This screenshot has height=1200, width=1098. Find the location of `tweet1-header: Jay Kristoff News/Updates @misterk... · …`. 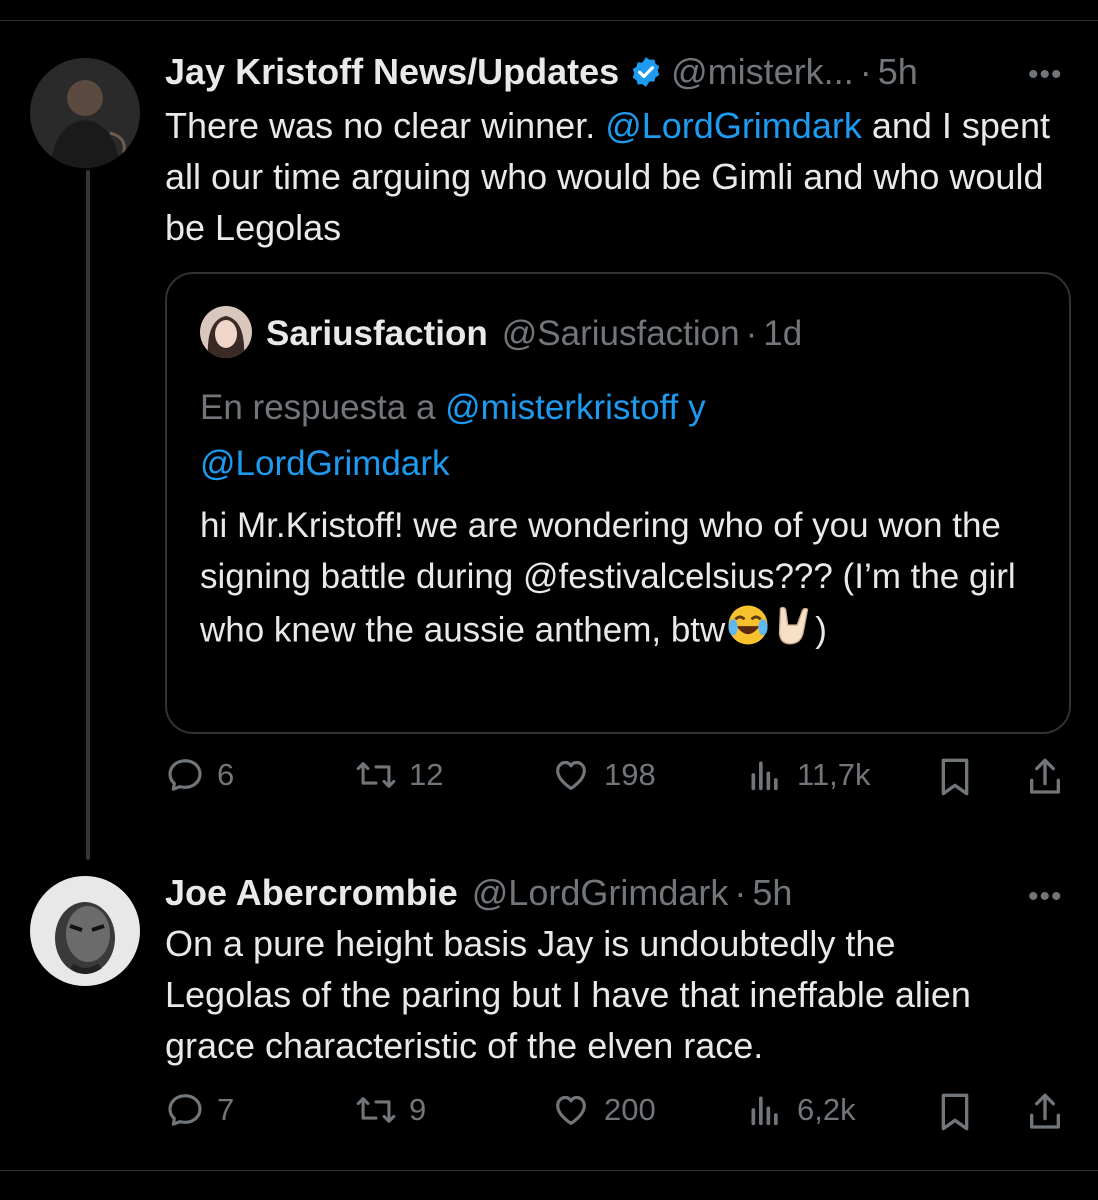

tweet1-header: Jay Kristoff News/Updates @misterk... · … is located at coordinates (541, 72).